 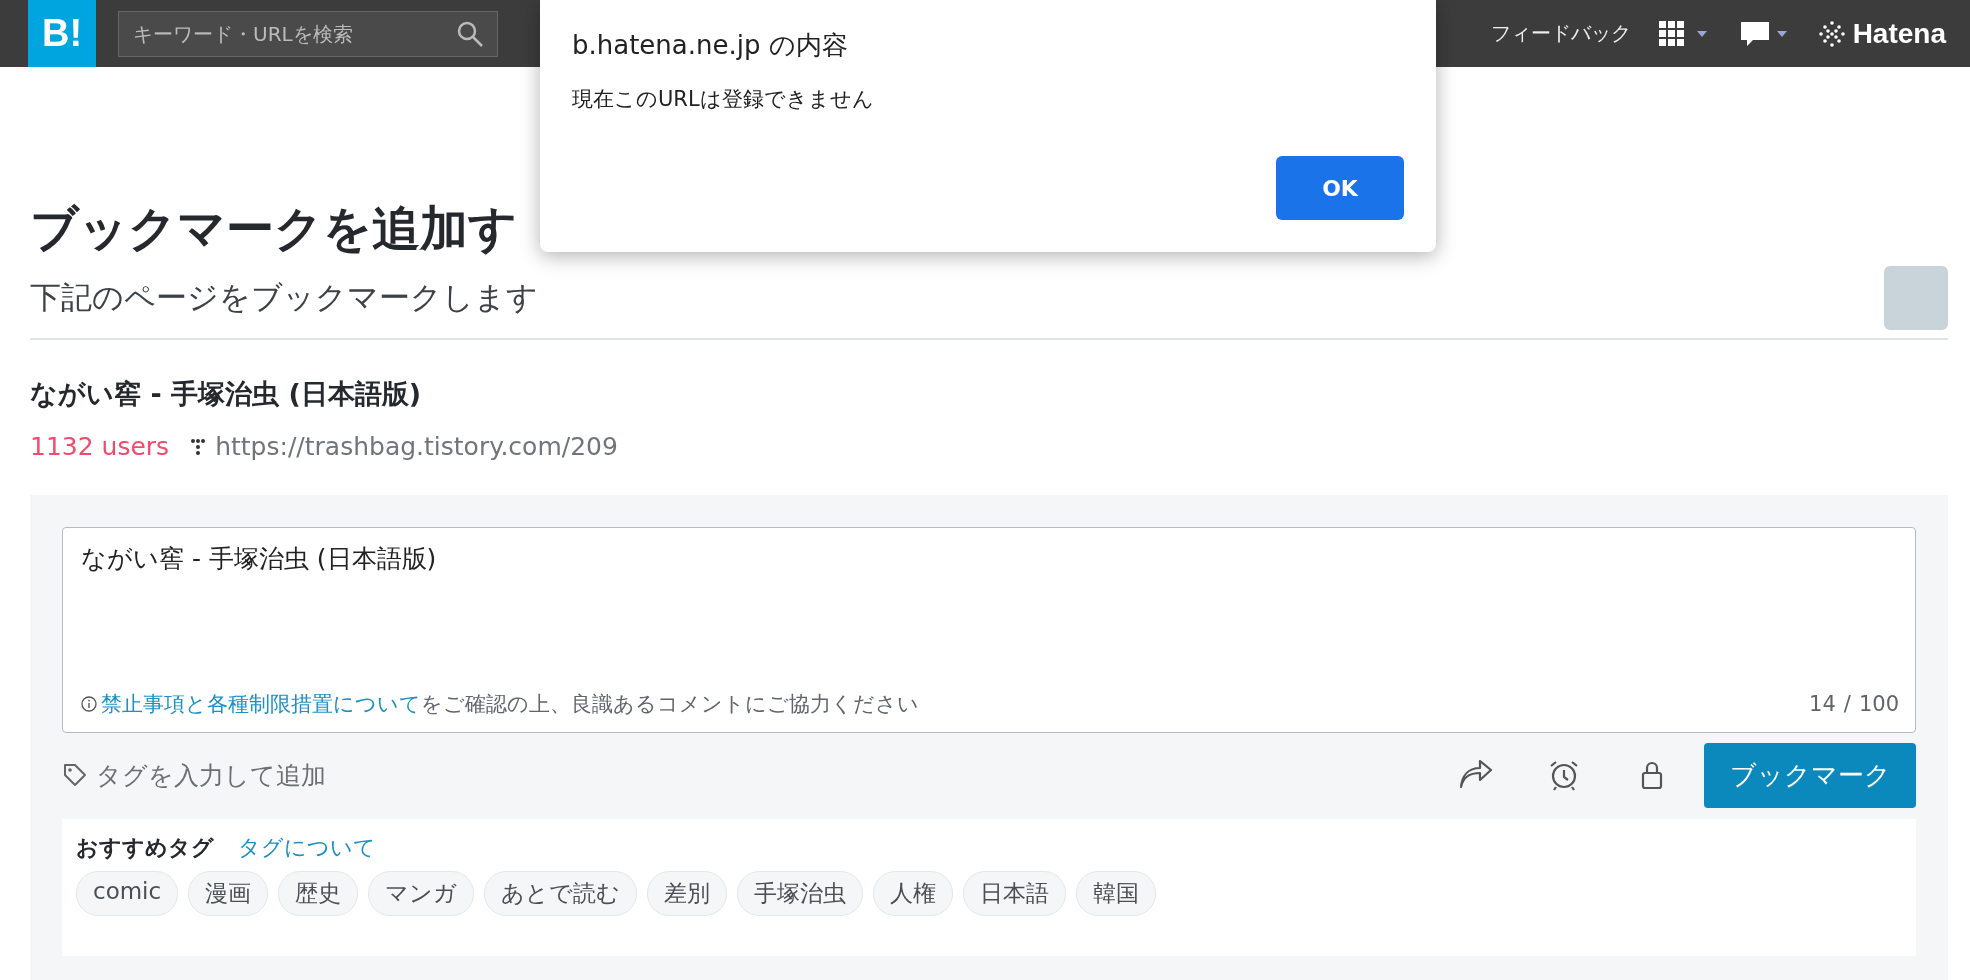 I want to click on tag-icon, so click(x=75, y=775).